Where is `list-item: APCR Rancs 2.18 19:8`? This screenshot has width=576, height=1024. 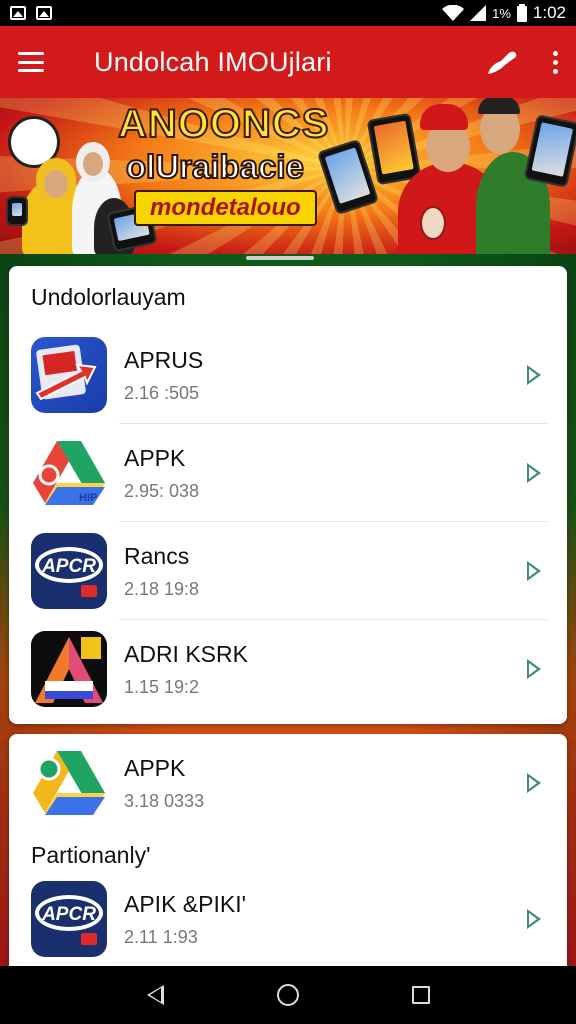
list-item: APCR Rancs 2.18 19:8 is located at coordinates (288, 571).